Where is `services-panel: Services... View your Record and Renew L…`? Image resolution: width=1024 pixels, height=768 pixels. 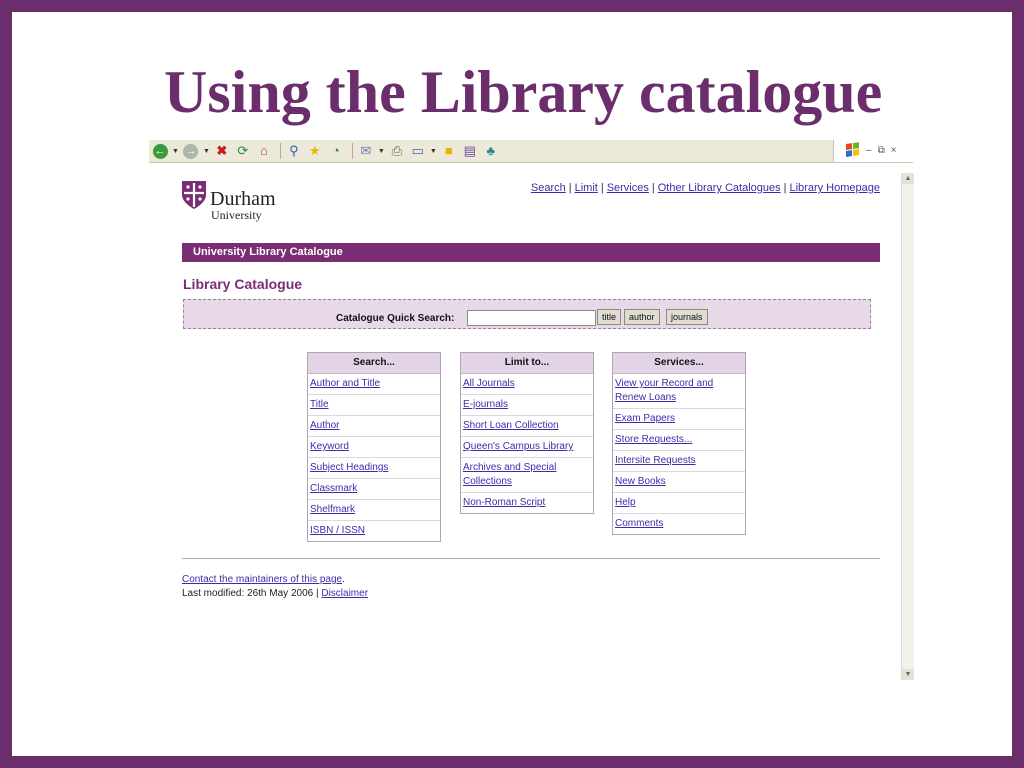
services-panel: Services... View your Record and Renew L… is located at coordinates (679, 443).